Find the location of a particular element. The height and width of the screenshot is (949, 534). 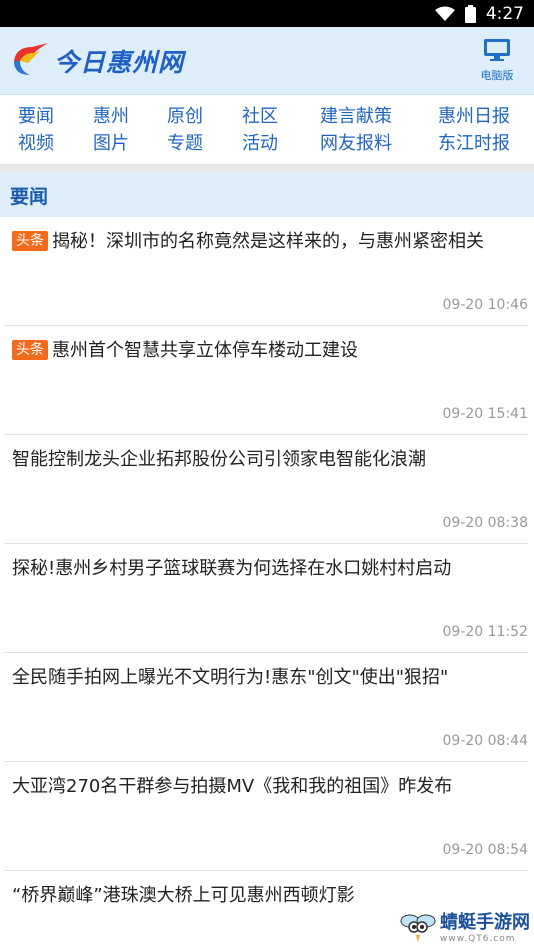

news-title: 揭秘！深圳市的名称竟然是这样来的，与惠州紧密相关 is located at coordinates (268, 241).